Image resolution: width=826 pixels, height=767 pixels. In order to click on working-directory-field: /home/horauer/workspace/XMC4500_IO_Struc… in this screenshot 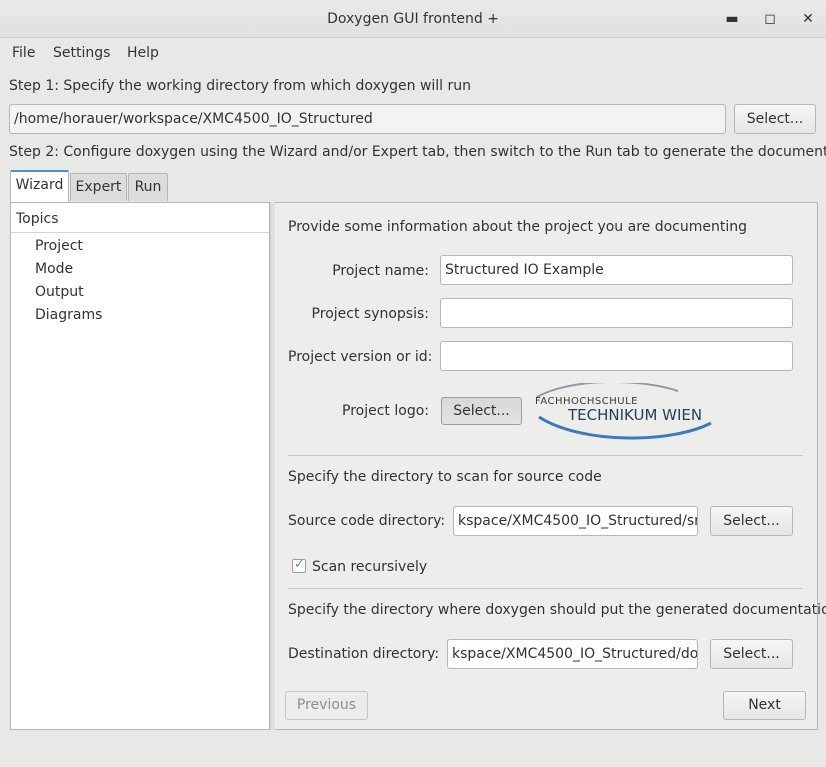, I will do `click(367, 119)`.